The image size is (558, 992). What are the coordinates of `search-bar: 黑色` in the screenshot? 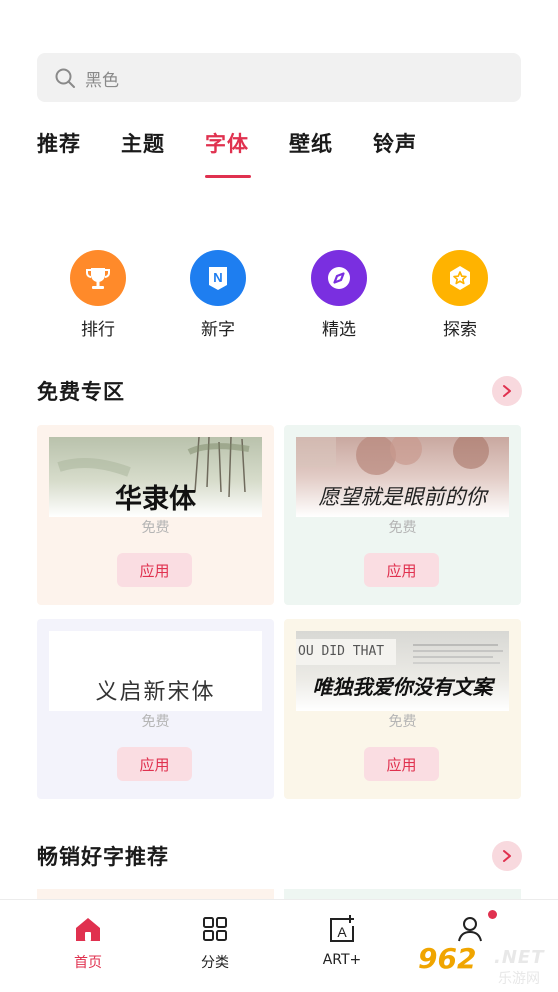 It's located at (279, 77).